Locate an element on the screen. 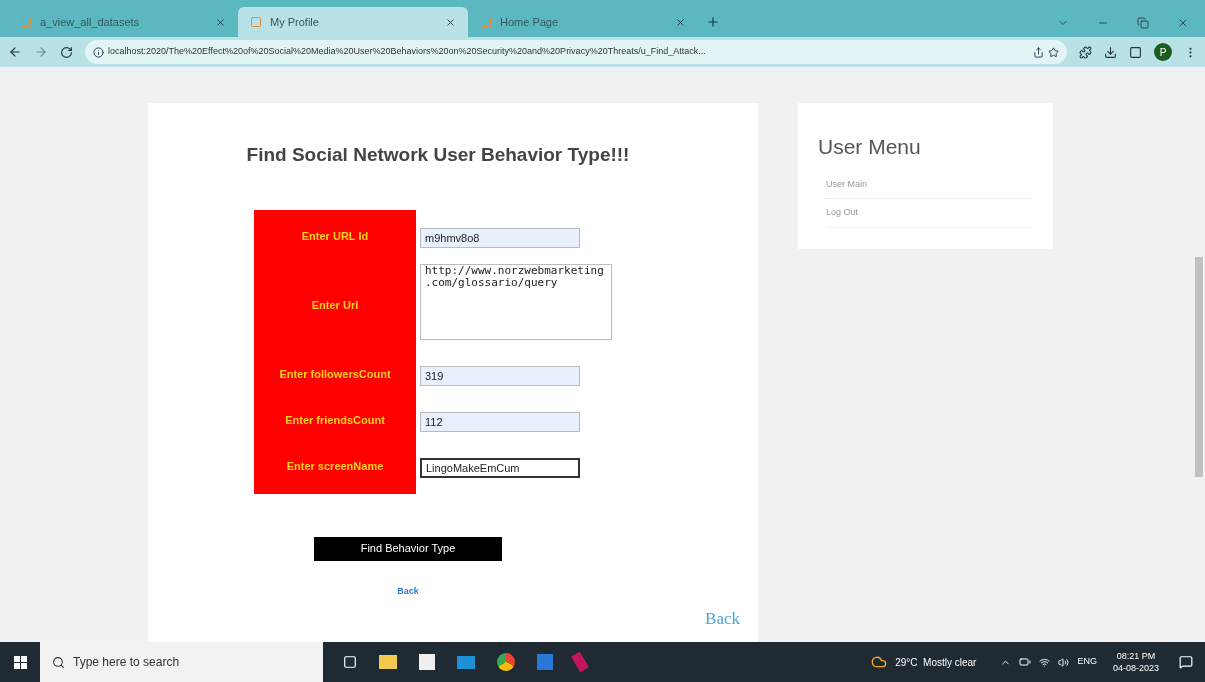 This screenshot has width=1205, height=682. field-label: Enter Url is located at coordinates (335, 306).